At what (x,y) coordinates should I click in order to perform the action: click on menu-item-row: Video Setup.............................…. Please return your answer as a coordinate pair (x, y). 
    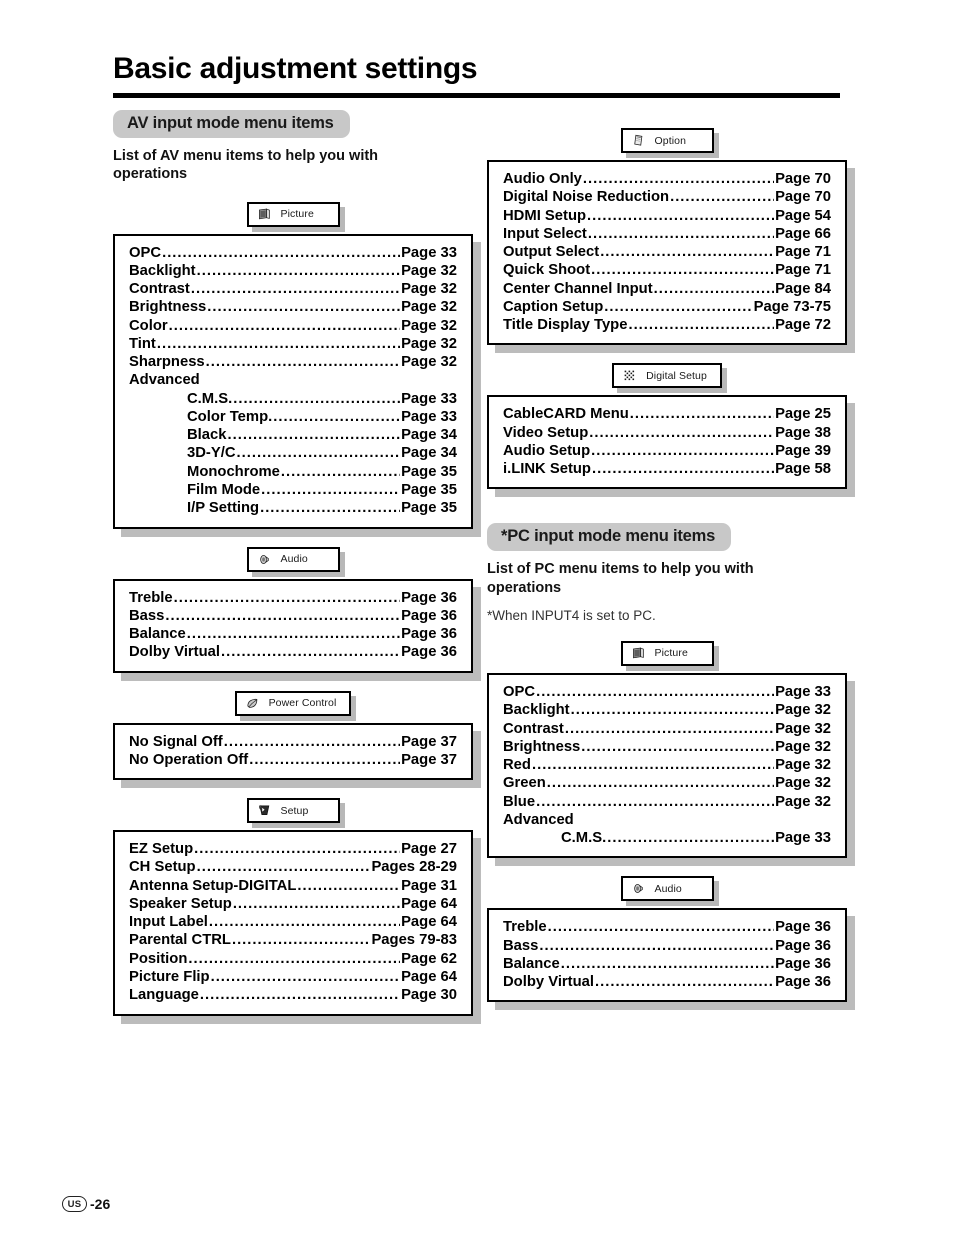
    Looking at the image, I should click on (667, 433).